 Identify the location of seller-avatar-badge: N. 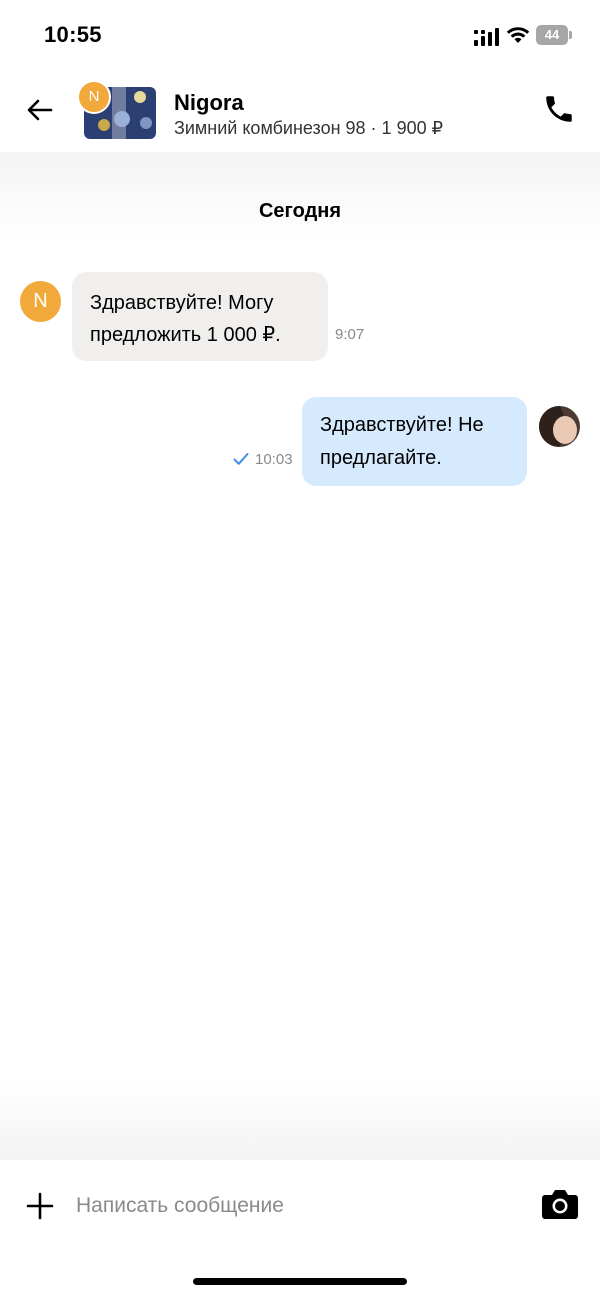
(94, 97).